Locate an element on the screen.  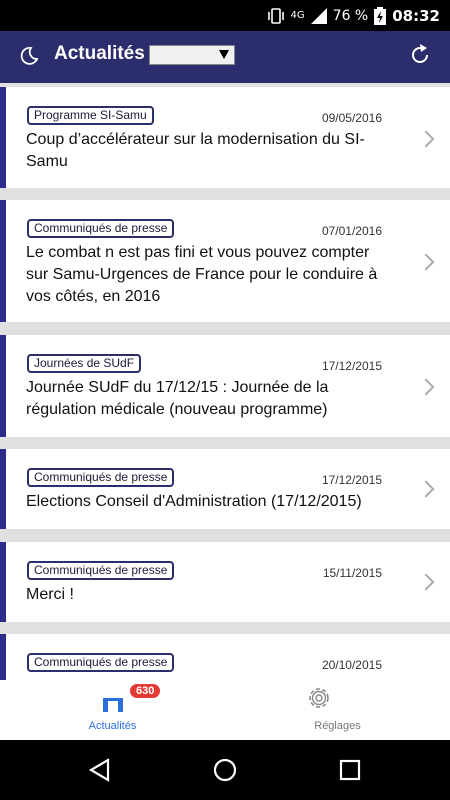
tab-news: 630 Actualités is located at coordinates (112, 710).